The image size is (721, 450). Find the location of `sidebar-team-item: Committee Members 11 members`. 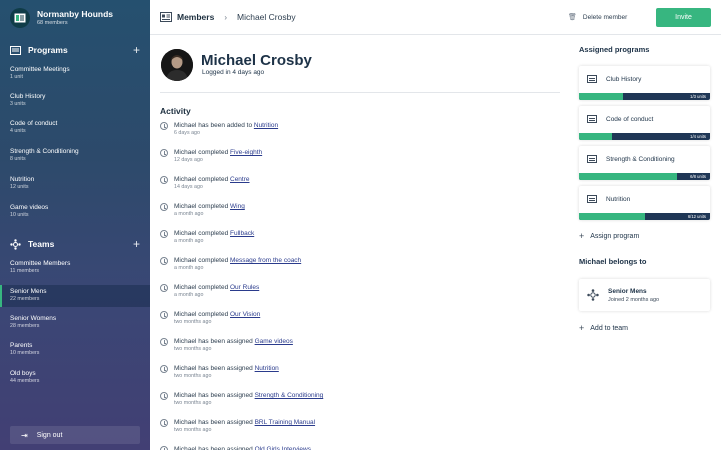

sidebar-team-item: Committee Members 11 members is located at coordinates (75, 268).